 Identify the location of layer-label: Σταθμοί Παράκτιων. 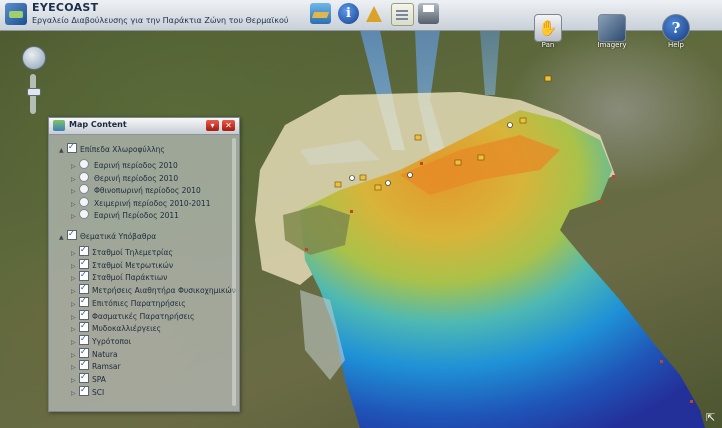
(130, 278).